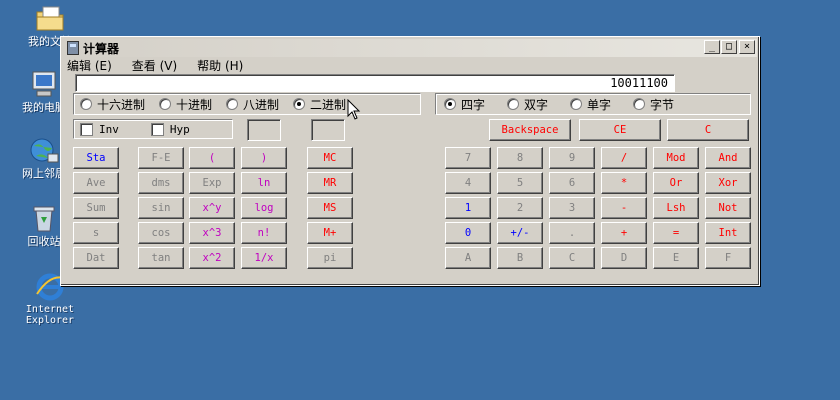 The width and height of the screenshot is (840, 400). What do you see at coordinates (676, 258) in the screenshot?
I see `key-e: E` at bounding box center [676, 258].